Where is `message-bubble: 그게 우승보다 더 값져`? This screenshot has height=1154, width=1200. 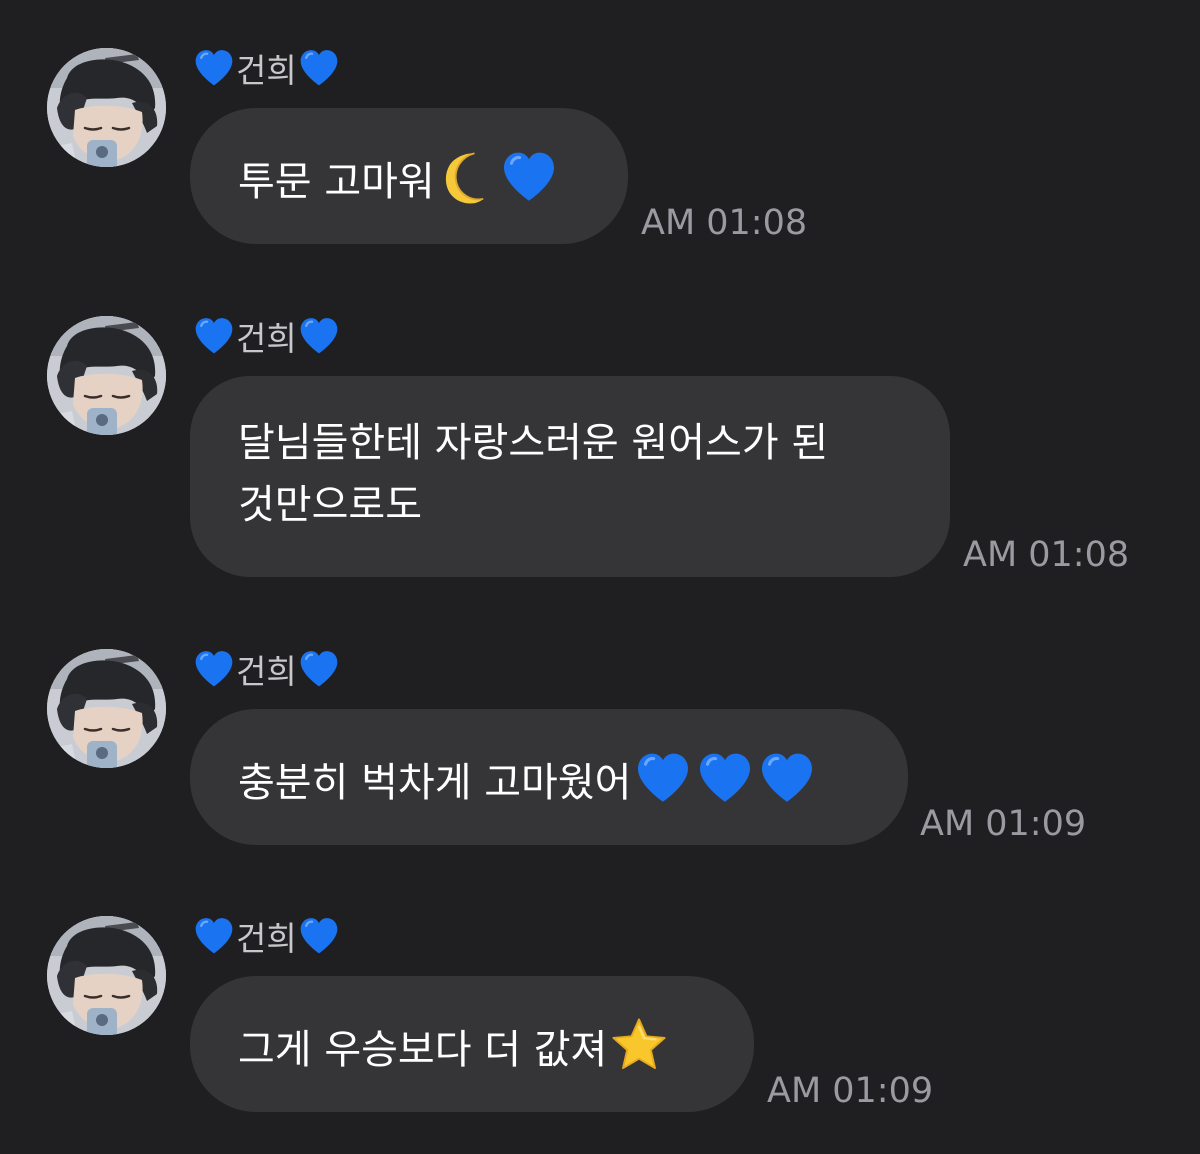
message-bubble: 그게 우승보다 더 값져 is located at coordinates (472, 1044).